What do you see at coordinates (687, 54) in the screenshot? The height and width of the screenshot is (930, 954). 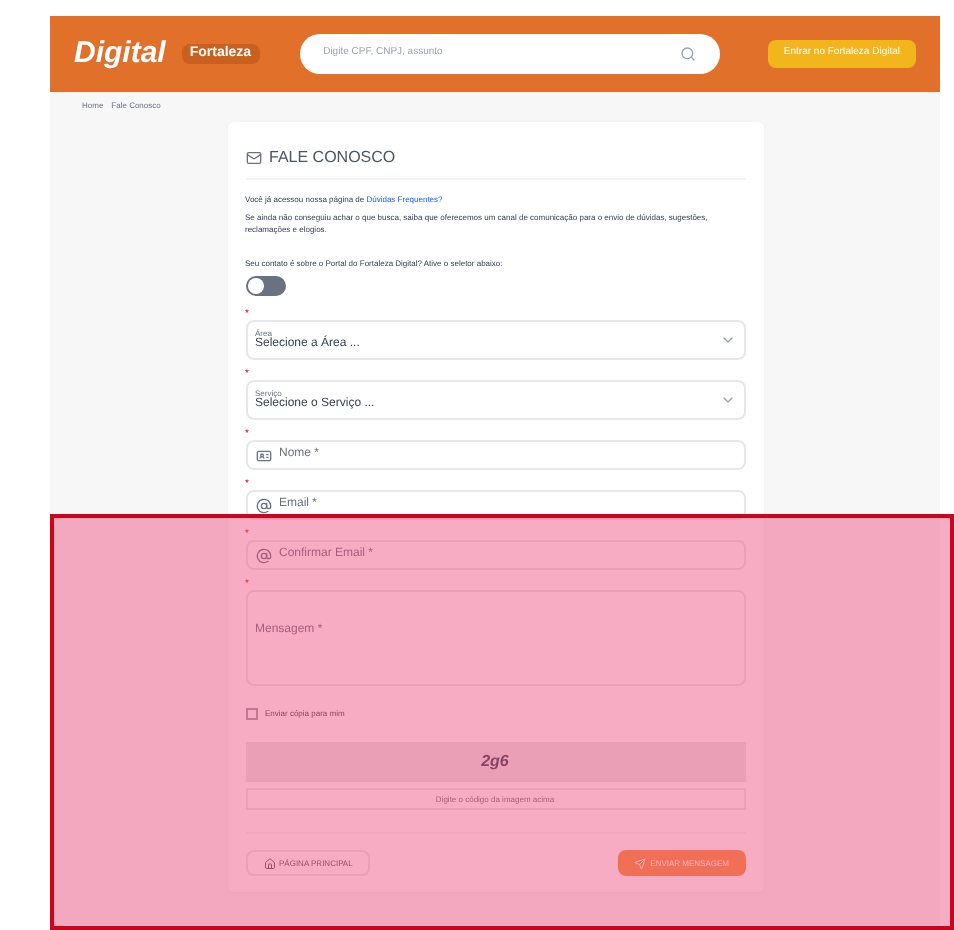 I see `search-icon` at bounding box center [687, 54].